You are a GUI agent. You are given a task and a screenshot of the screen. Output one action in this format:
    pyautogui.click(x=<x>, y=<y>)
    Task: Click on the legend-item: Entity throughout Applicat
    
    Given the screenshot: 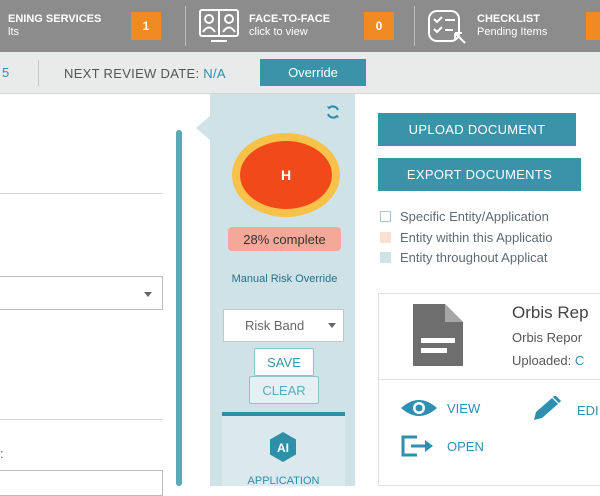 What is the action you would take?
    pyautogui.click(x=463, y=257)
    